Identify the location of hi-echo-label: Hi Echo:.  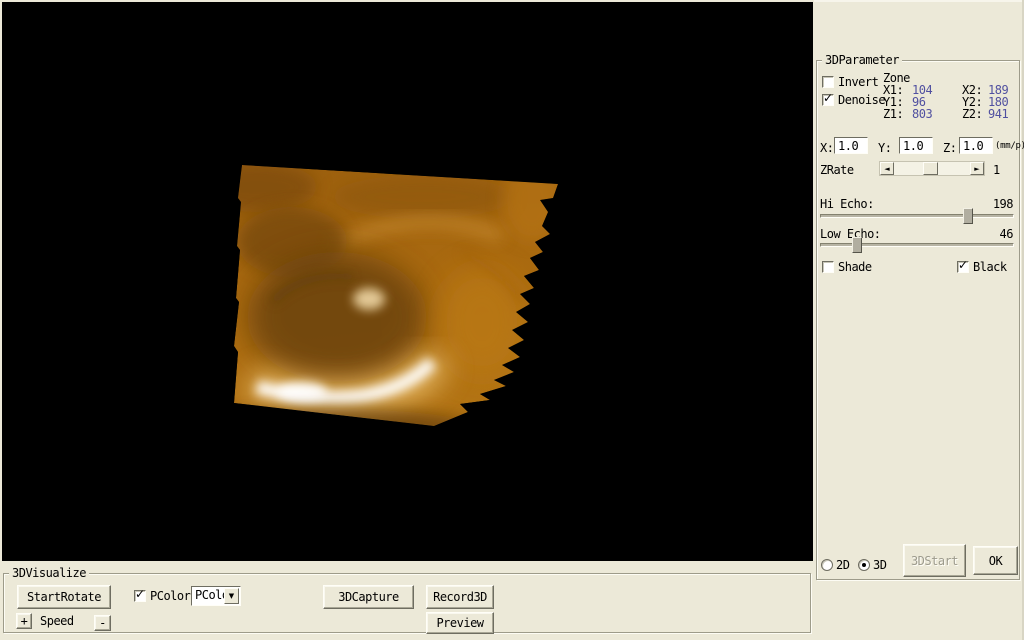
(847, 204).